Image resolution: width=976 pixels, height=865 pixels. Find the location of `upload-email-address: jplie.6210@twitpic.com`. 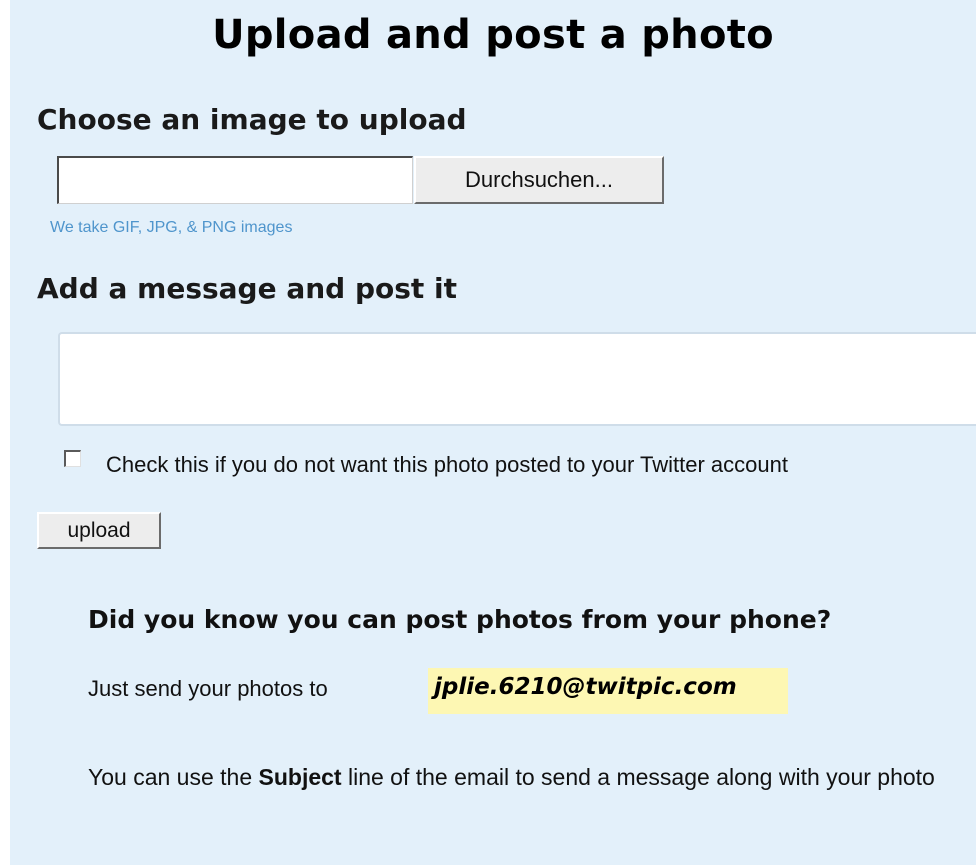

upload-email-address: jplie.6210@twitpic.com is located at coordinates (585, 687).